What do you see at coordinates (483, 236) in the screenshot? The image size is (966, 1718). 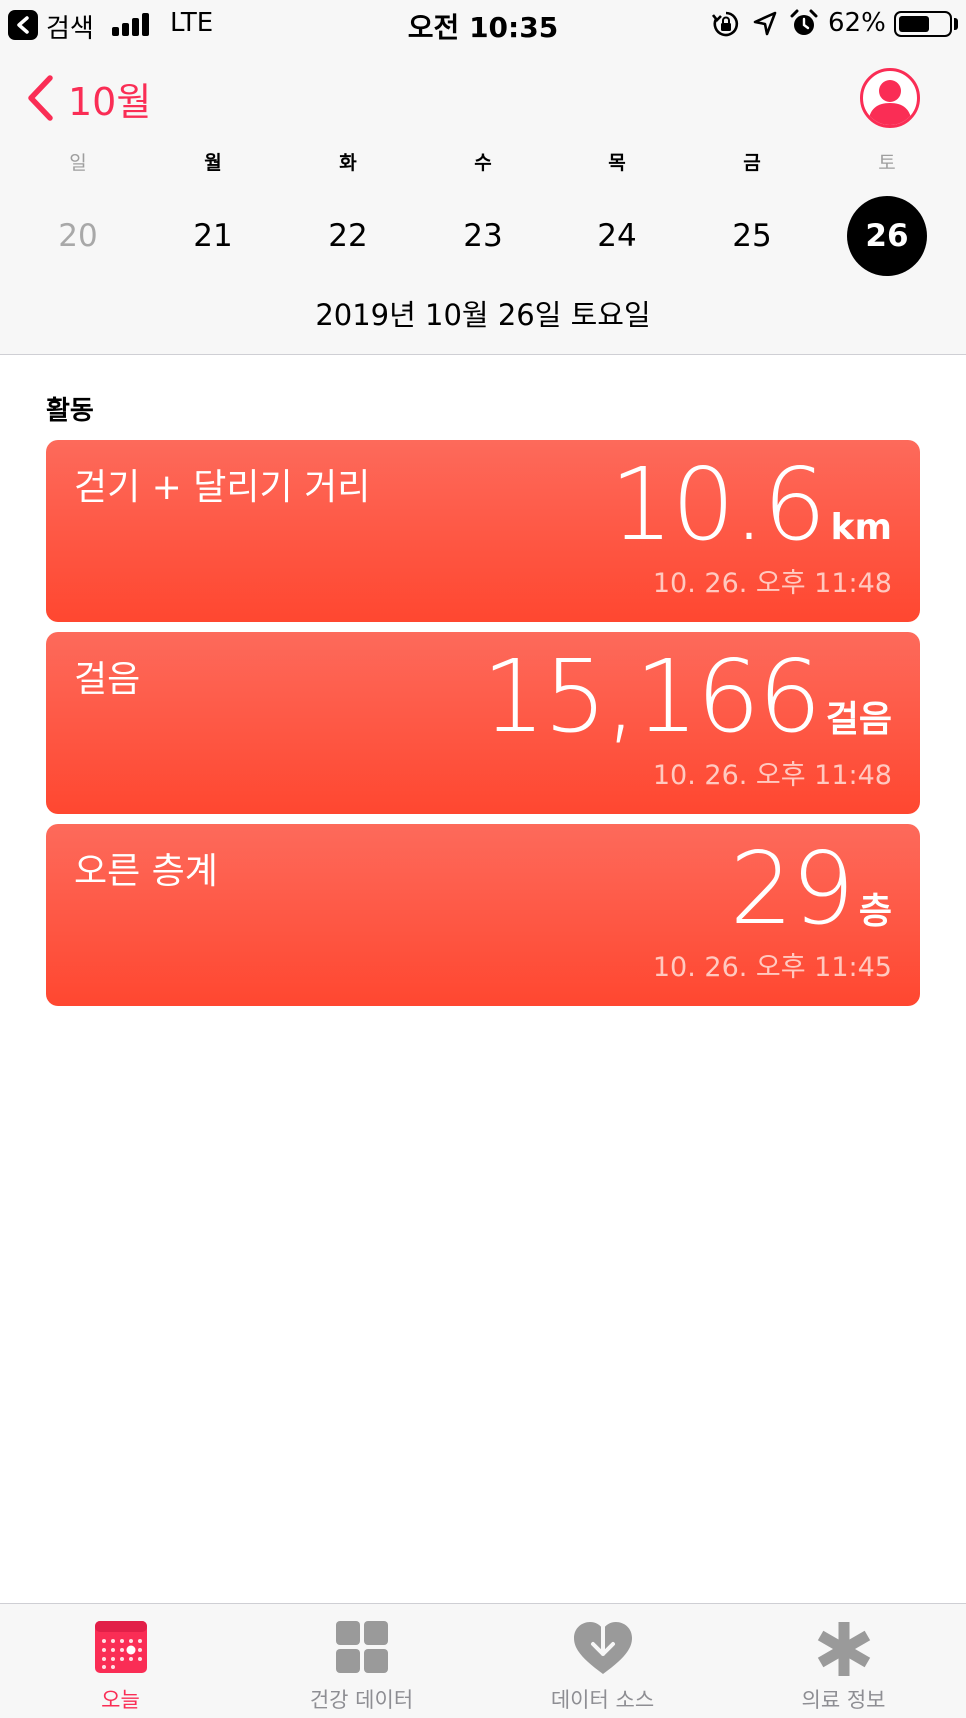 I see `day-number: 23` at bounding box center [483, 236].